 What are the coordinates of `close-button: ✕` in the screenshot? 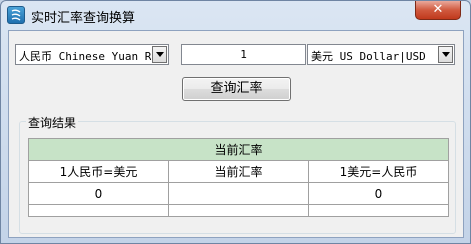 It's located at (438, 10).